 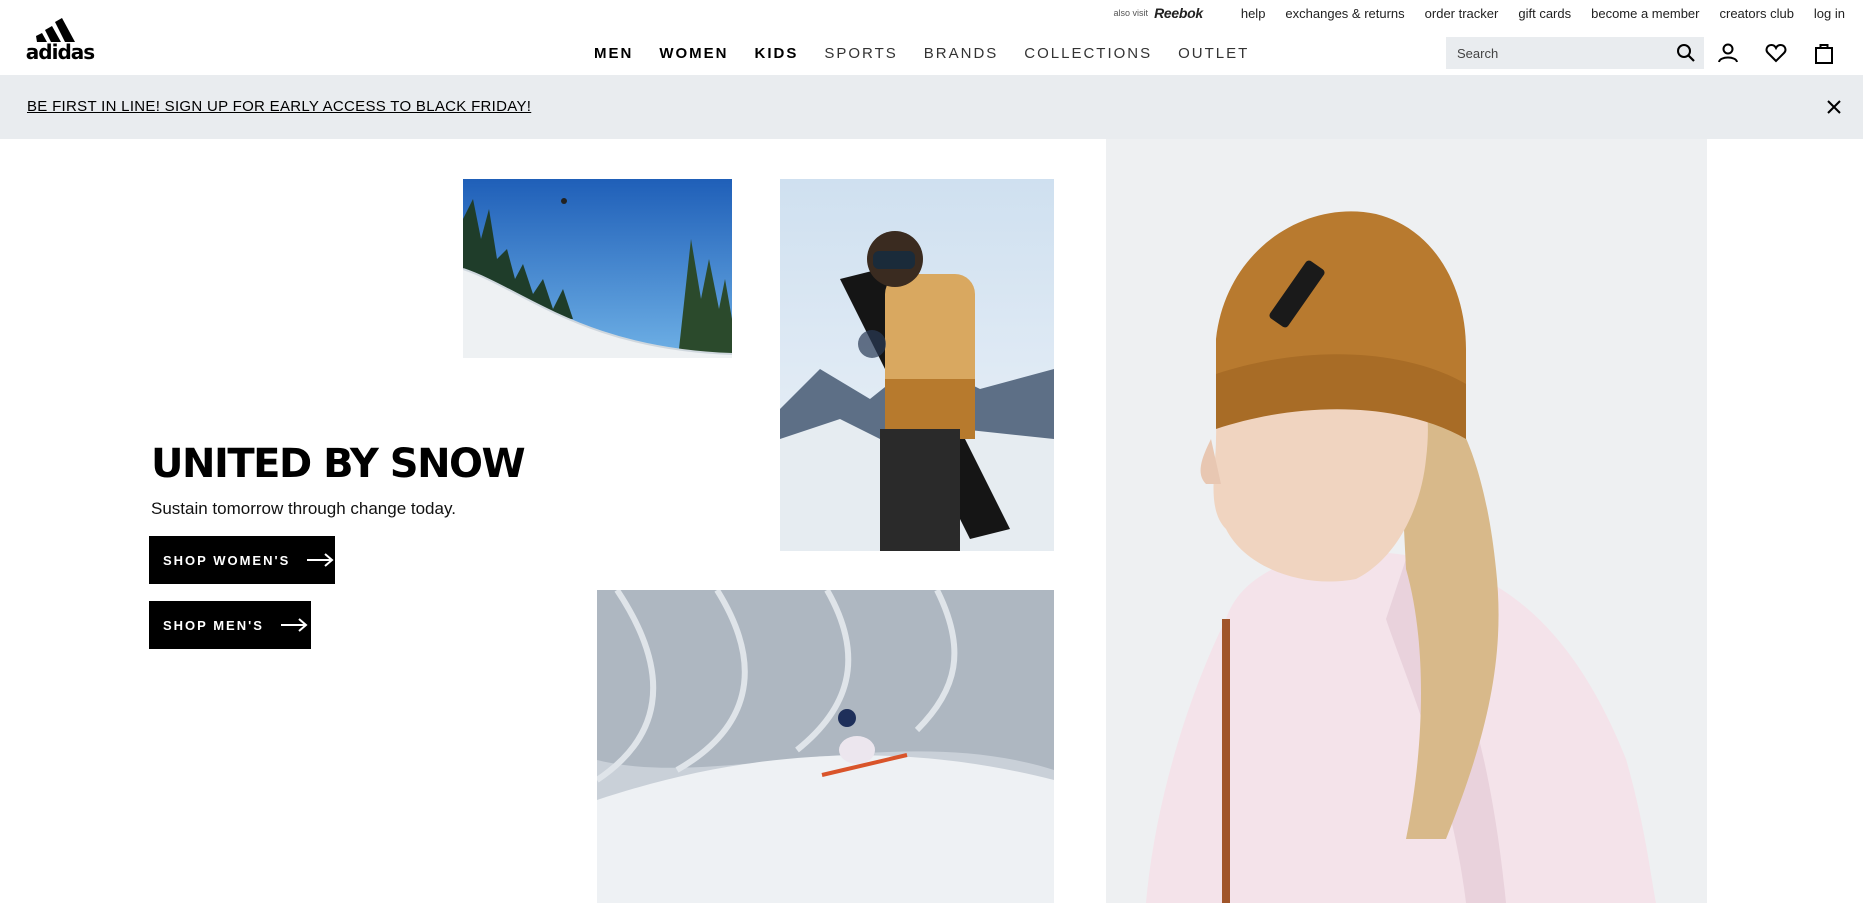 I want to click on snowboard-jump-image, so click(x=597, y=268).